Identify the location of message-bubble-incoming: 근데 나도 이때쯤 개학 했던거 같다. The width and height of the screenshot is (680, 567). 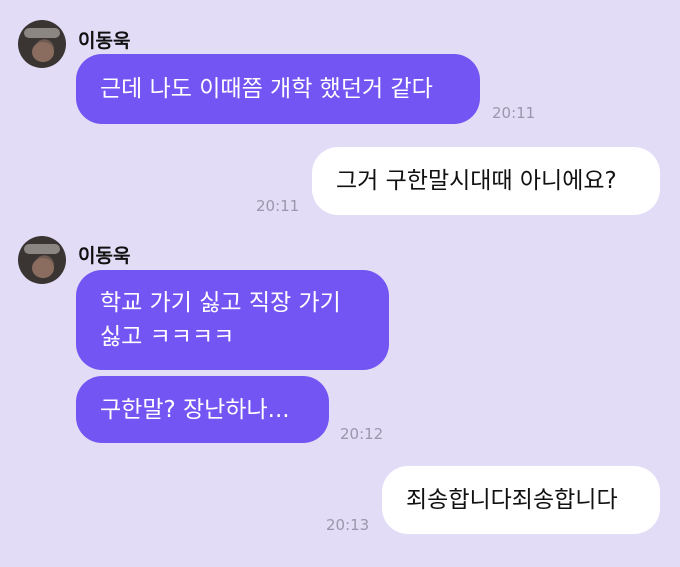
(278, 89).